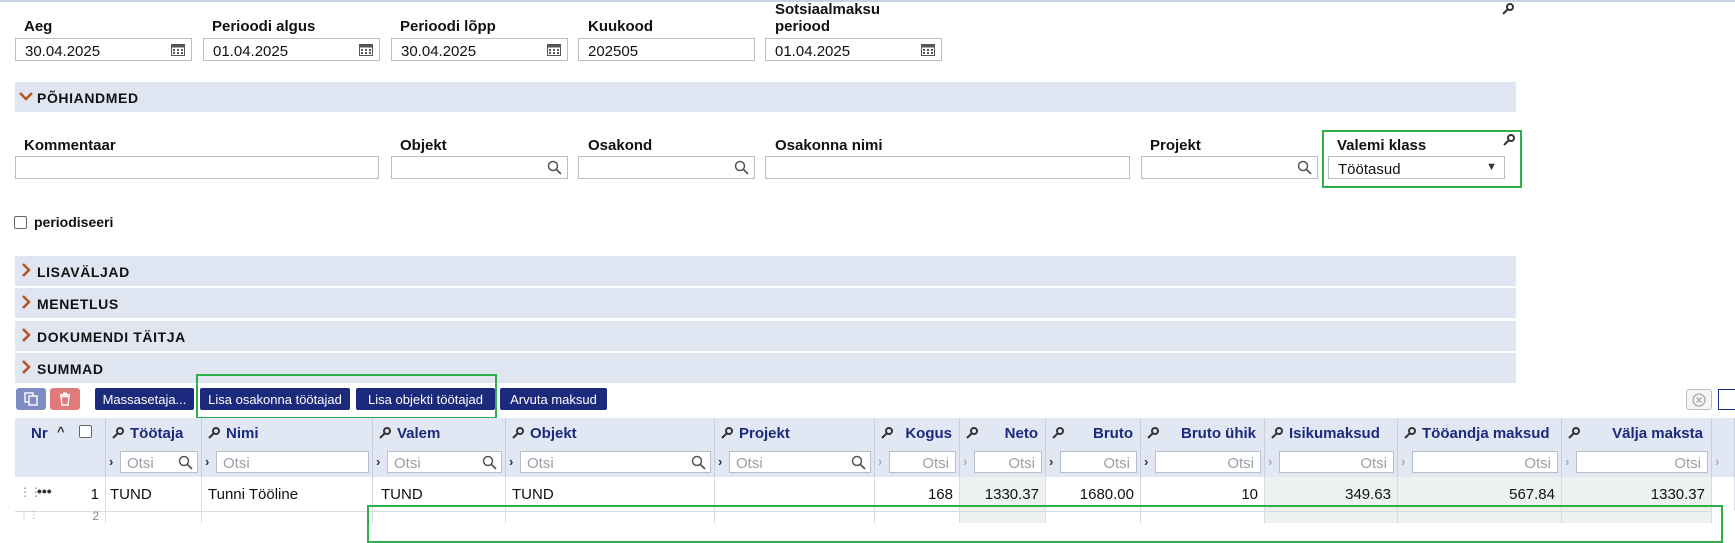 This screenshot has height=543, width=1735. Describe the element at coordinates (610, 433) in the screenshot. I see `column-header-objekt: Objekt` at that location.